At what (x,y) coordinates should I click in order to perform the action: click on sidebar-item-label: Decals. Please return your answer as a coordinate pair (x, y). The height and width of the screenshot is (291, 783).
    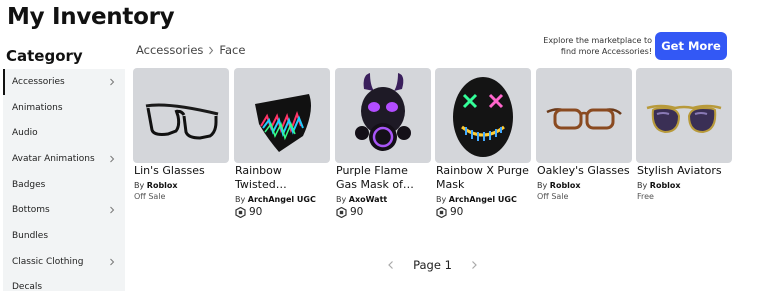
    Looking at the image, I should click on (27, 286).